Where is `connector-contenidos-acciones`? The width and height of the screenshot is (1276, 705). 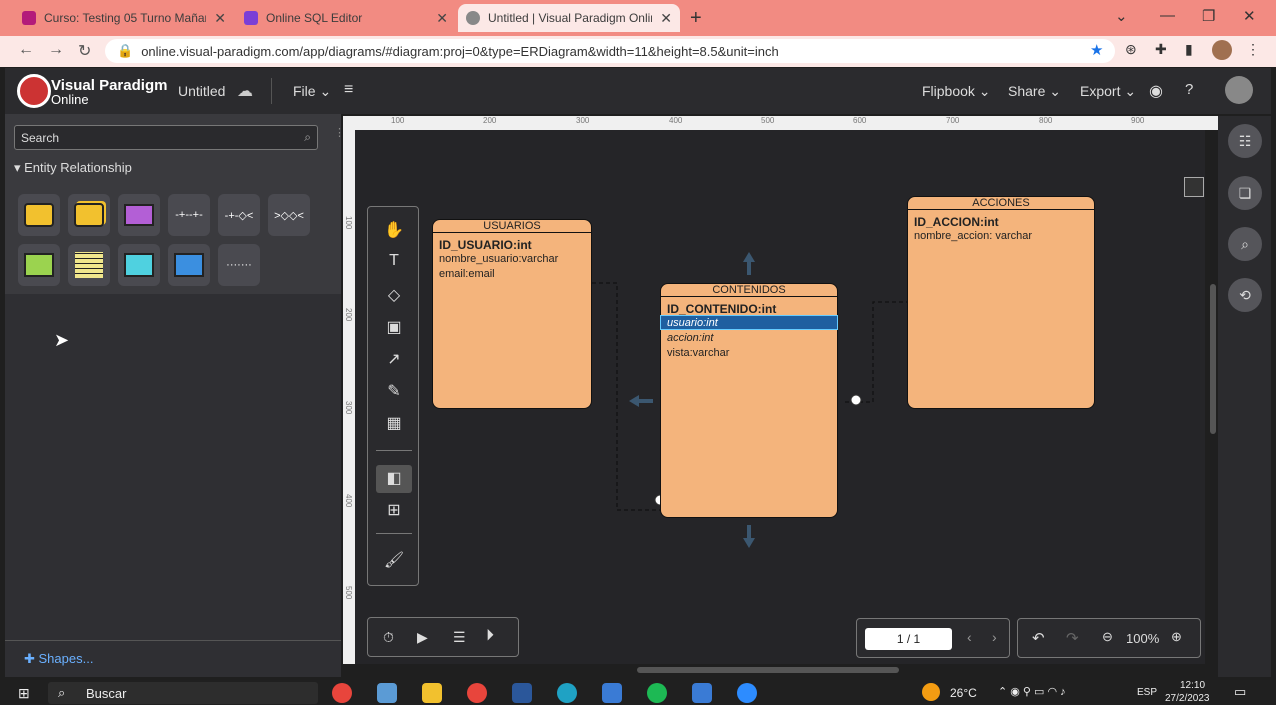 connector-contenidos-acciones is located at coordinates (876, 352).